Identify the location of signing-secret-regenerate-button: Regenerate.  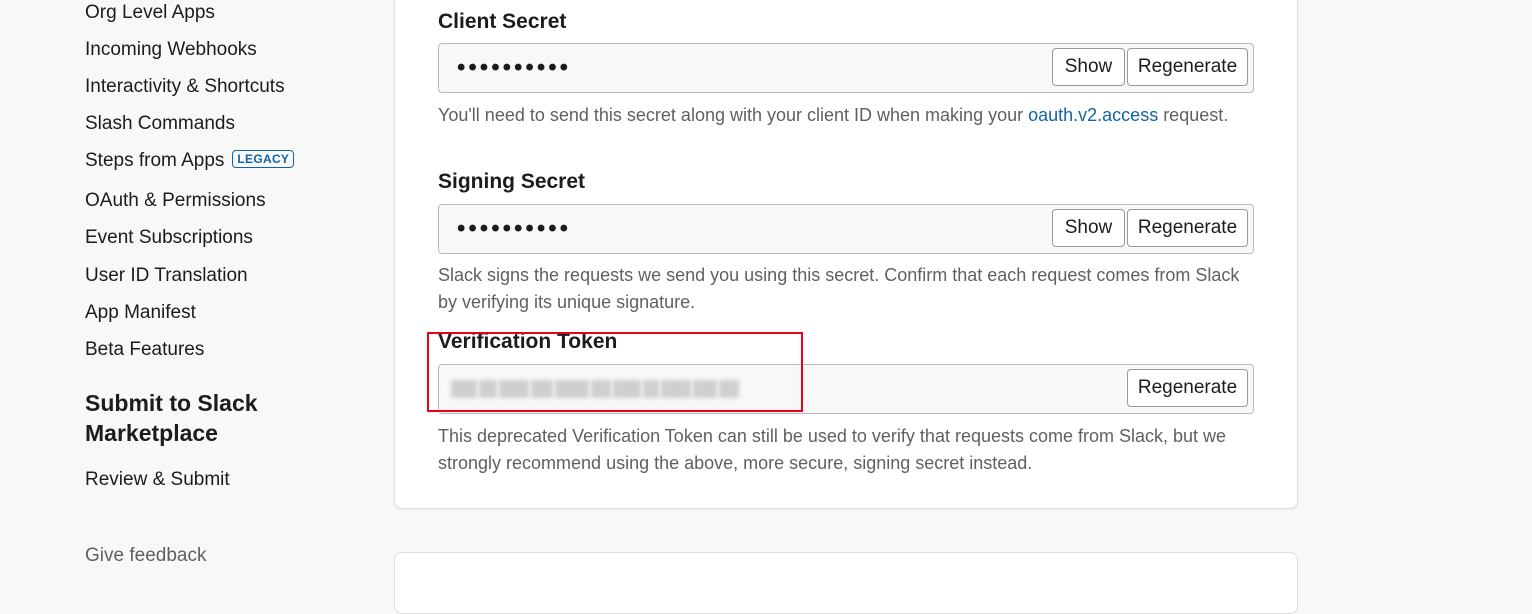
(1187, 228).